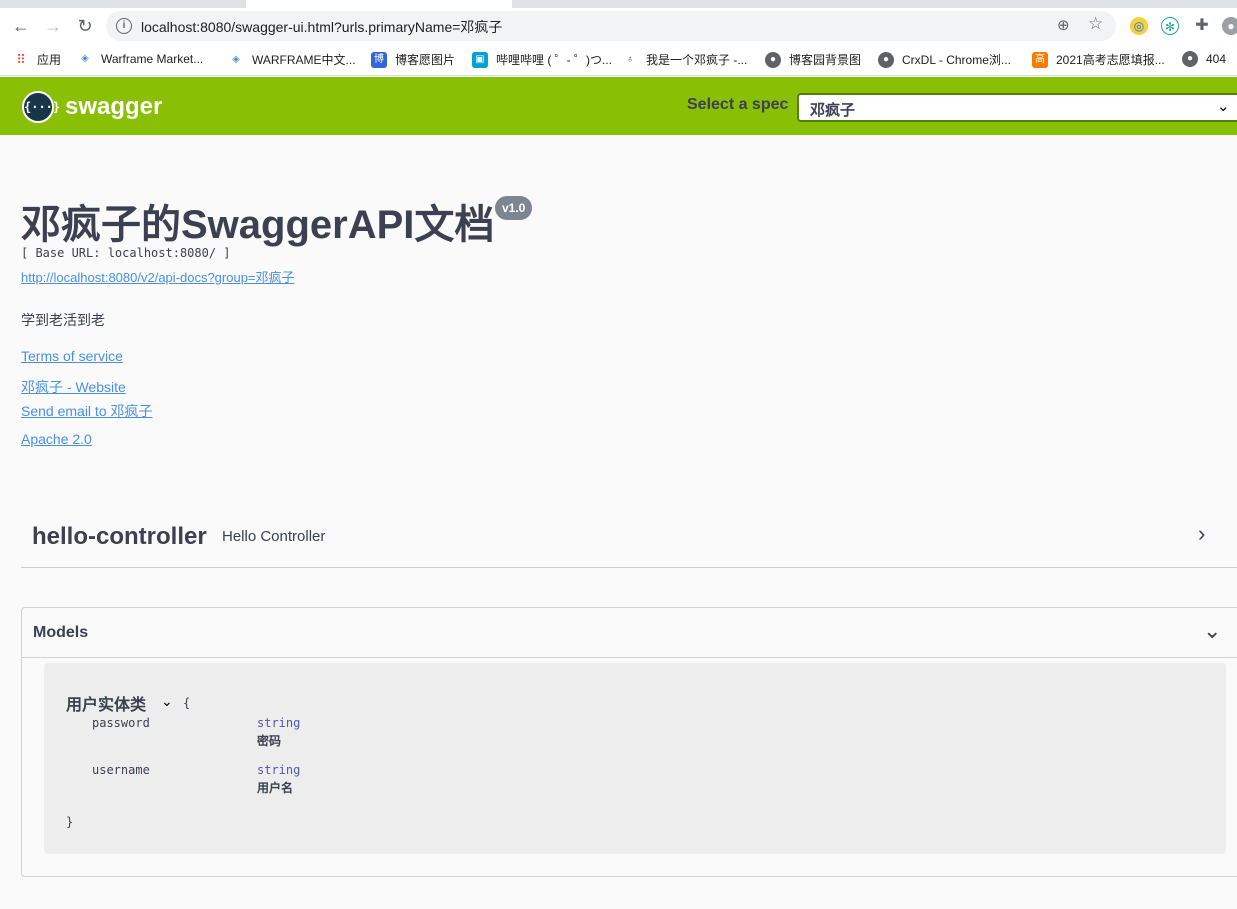  I want to click on page-title: 邓疯子的SwaggerAPI文档, so click(258, 225).